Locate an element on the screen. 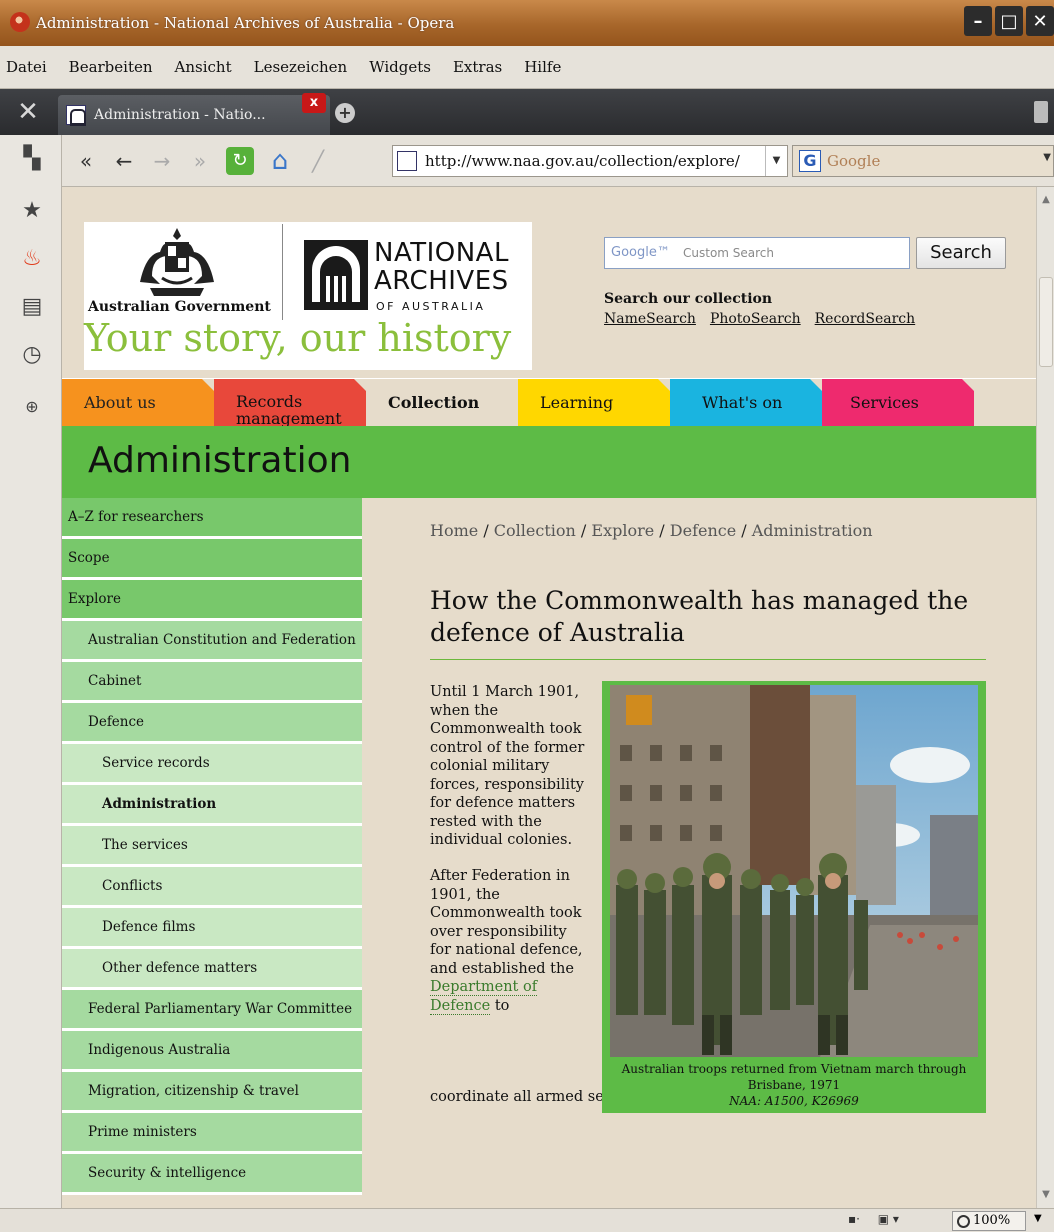  sidebar-item: A–Z for researchers is located at coordinates (212, 518).